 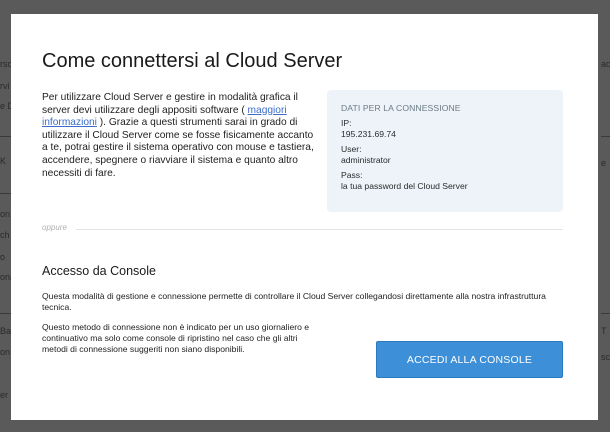 What do you see at coordinates (368, 133) in the screenshot?
I see `ip-value: 195.231.69.74` at bounding box center [368, 133].